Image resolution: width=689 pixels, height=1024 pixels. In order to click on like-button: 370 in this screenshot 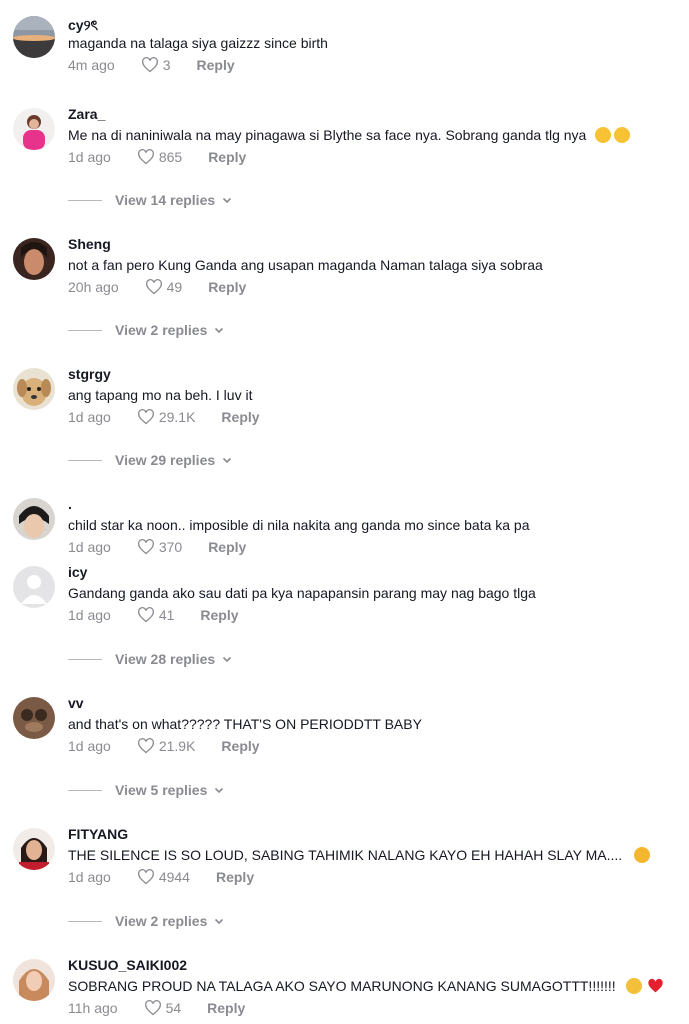, I will do `click(159, 547)`.